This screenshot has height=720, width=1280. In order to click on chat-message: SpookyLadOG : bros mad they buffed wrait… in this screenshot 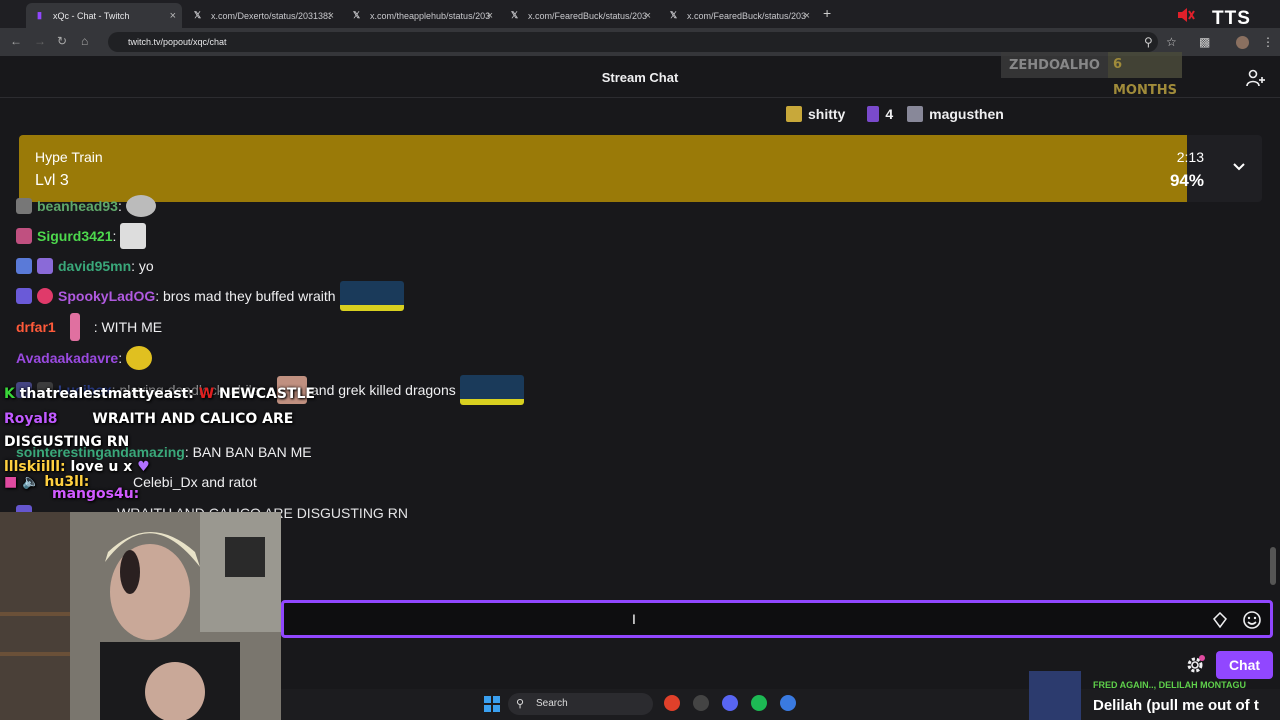, I will do `click(212, 296)`.